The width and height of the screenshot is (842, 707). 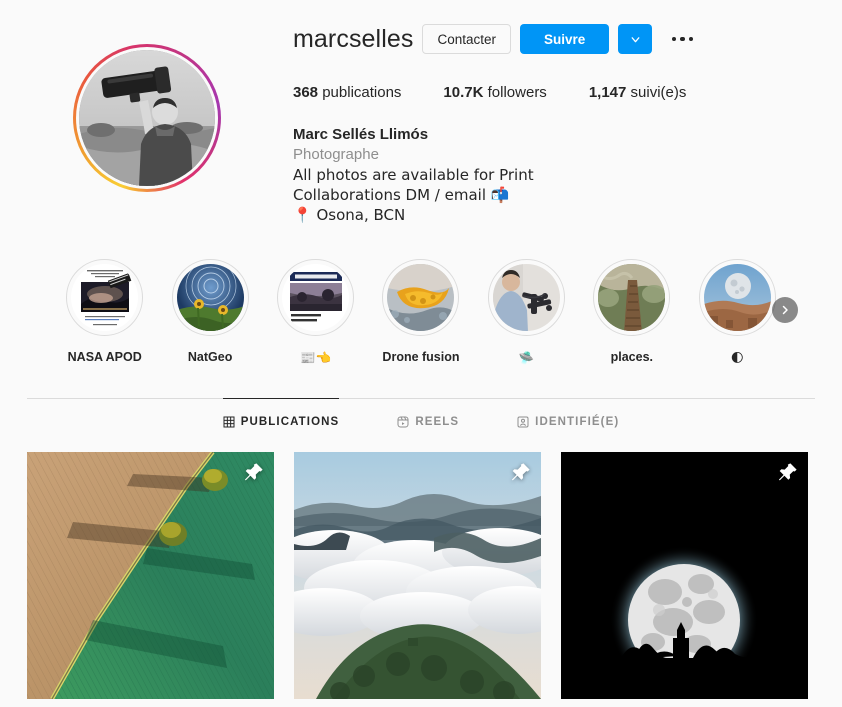 I want to click on avatar-image, so click(x=146, y=118).